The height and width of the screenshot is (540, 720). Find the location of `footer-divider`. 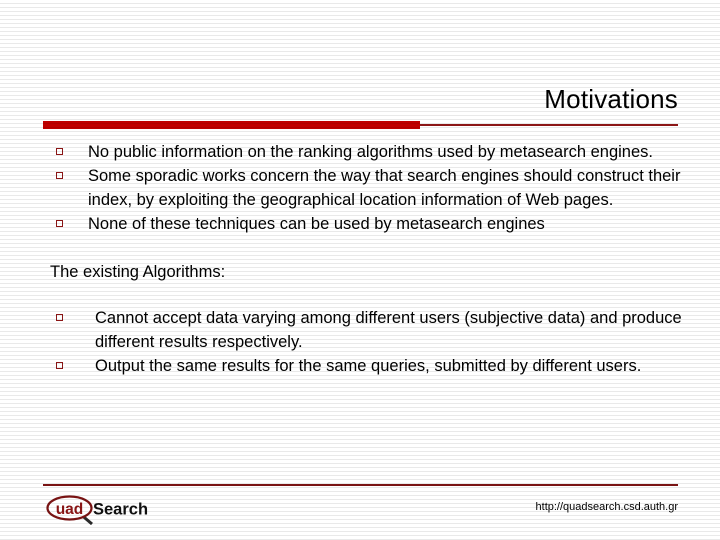

footer-divider is located at coordinates (360, 485).